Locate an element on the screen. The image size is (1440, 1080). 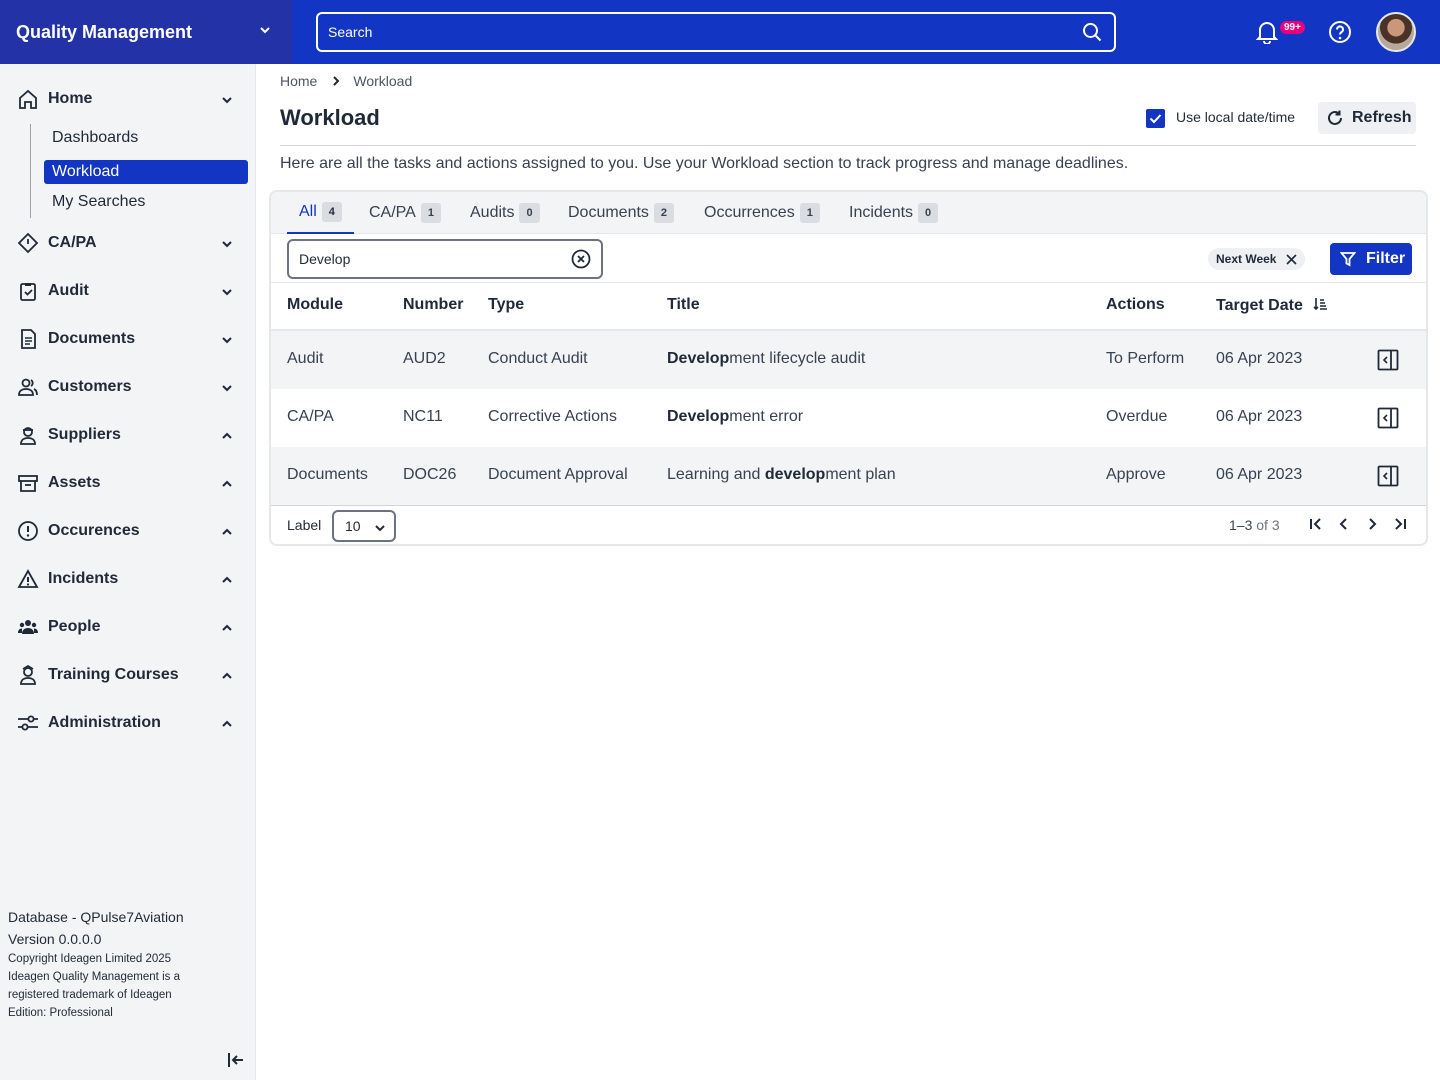
page-size-select: 10 is located at coordinates (364, 526).